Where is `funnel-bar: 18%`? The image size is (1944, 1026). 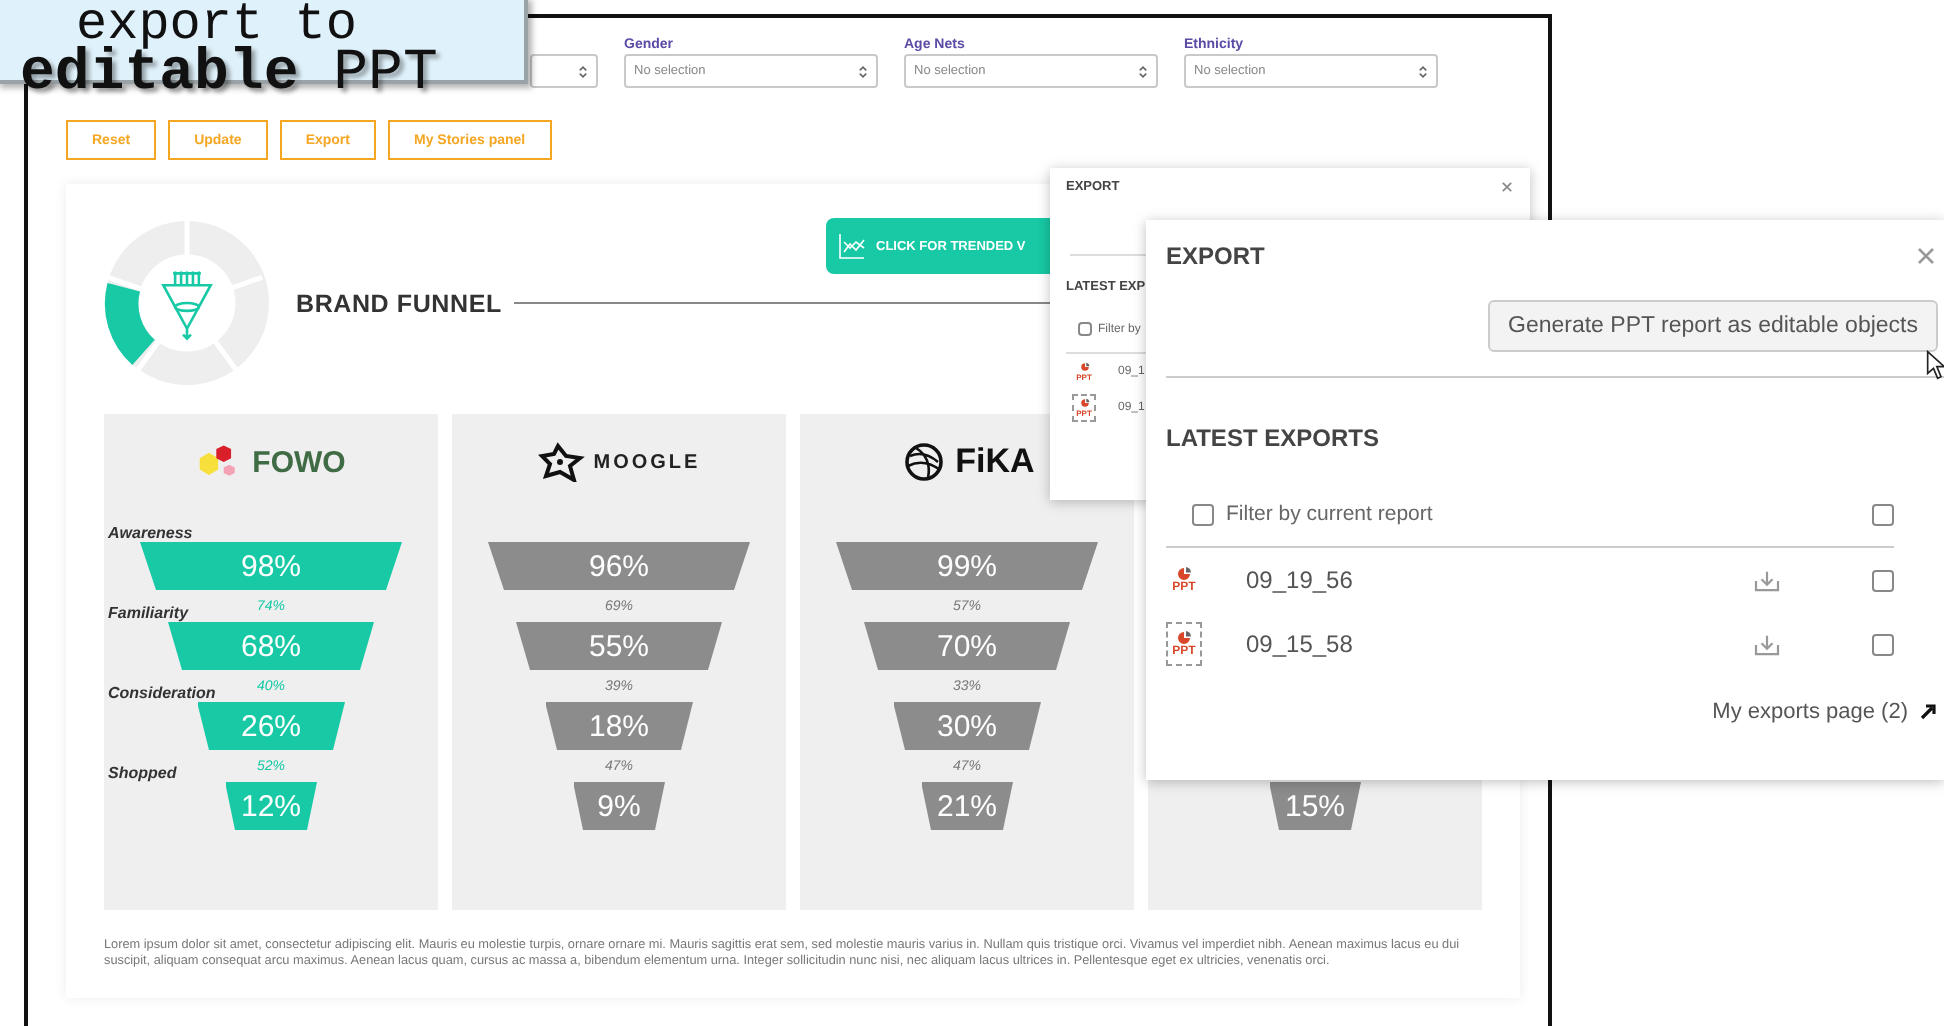
funnel-bar: 18% is located at coordinates (619, 726).